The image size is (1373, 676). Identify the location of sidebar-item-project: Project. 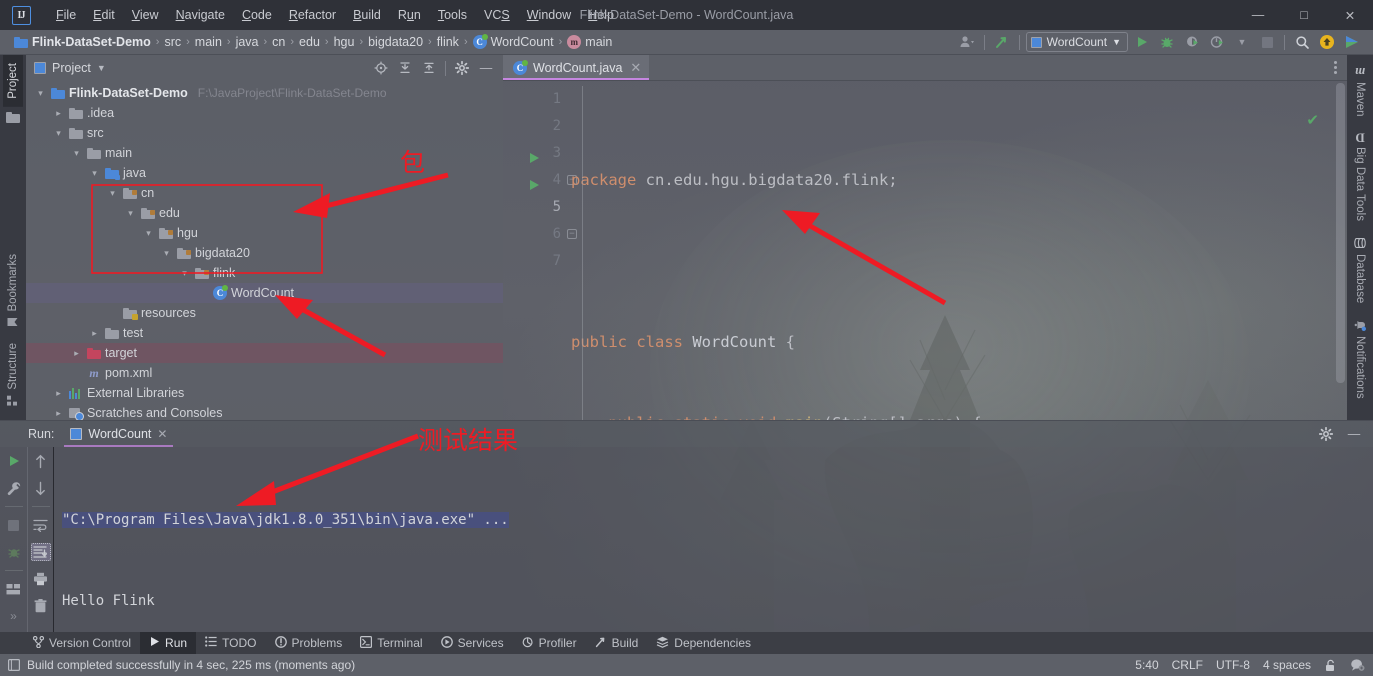
(13, 81).